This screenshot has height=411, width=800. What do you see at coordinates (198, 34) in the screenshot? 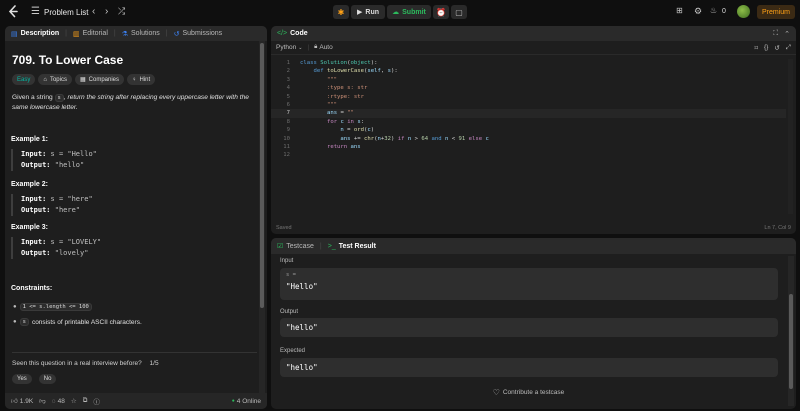
I see `tab-submissions: ↺ Submissions` at bounding box center [198, 34].